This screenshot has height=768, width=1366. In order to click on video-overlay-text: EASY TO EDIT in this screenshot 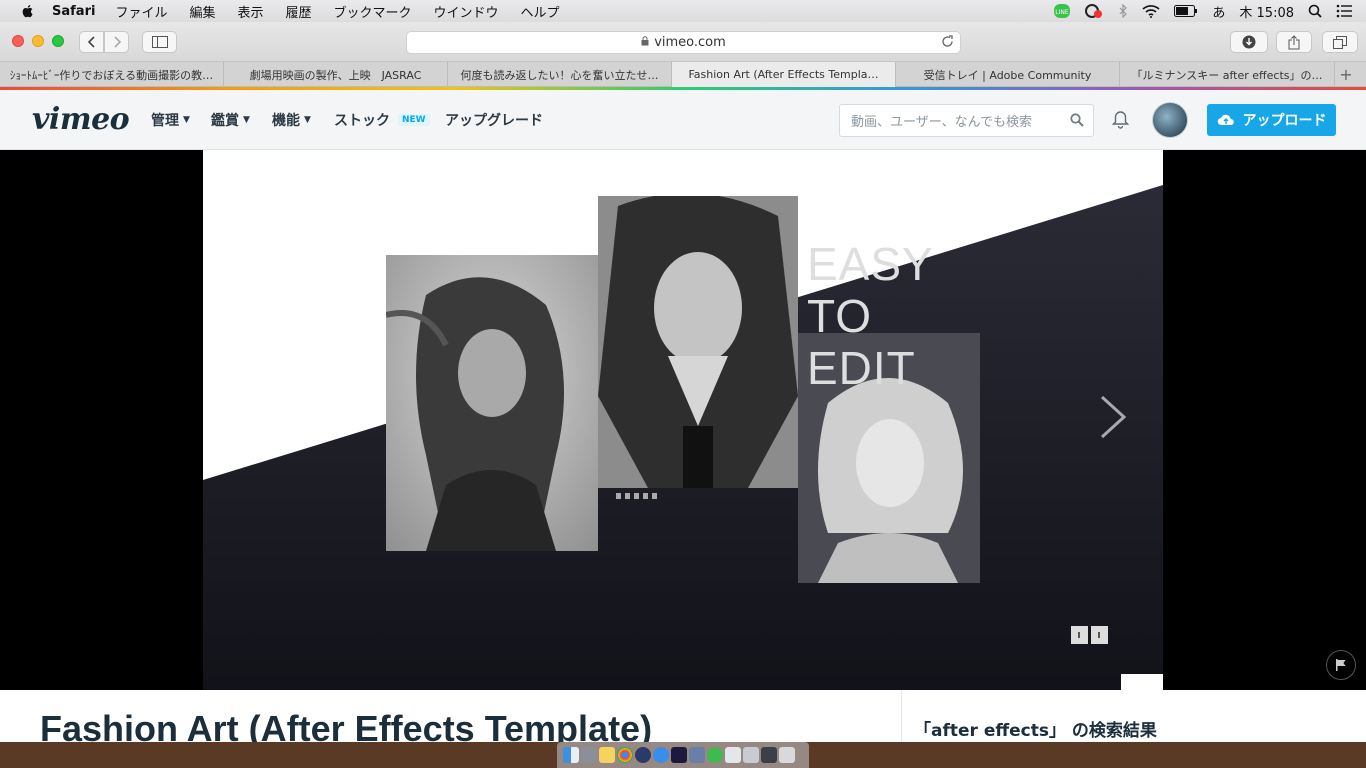, I will do `click(870, 316)`.